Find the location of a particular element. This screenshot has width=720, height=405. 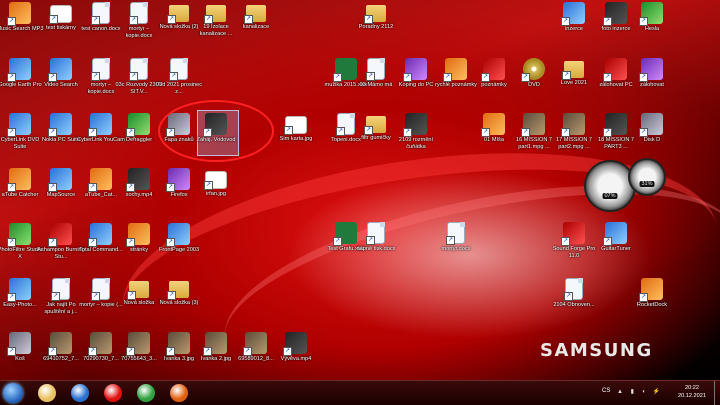

desktop-icon: ↗ GuitarTuner is located at coordinates (616, 237).